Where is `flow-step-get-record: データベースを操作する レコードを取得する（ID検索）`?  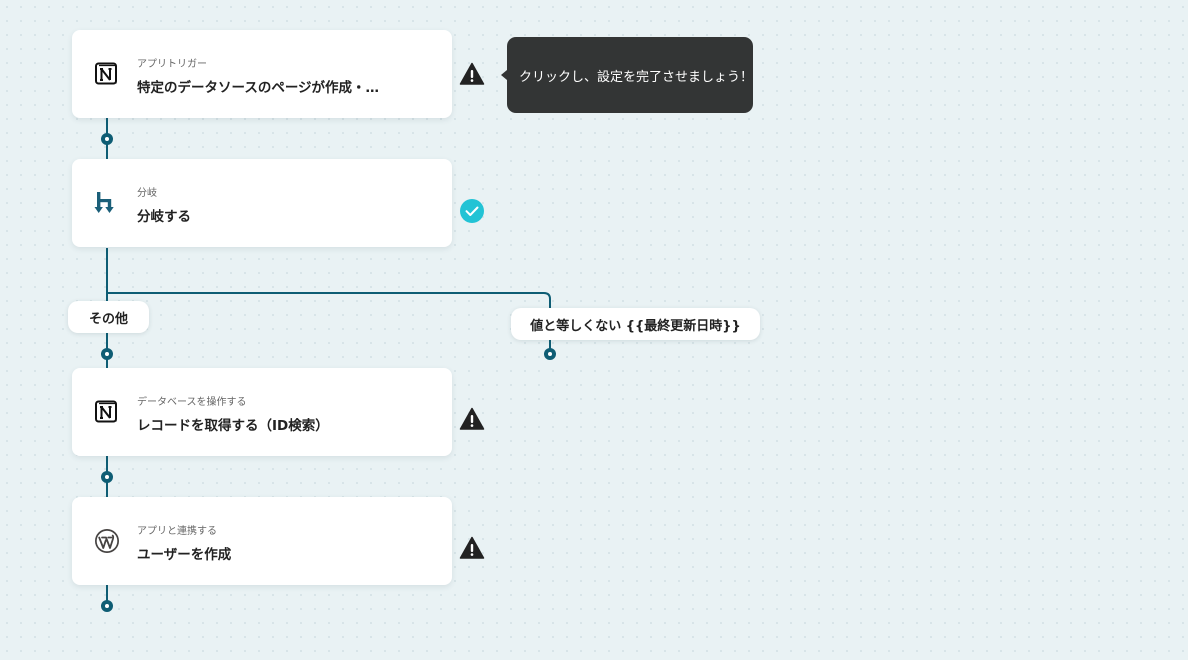 flow-step-get-record: データベースを操作する レコードを取得する（ID検索） is located at coordinates (262, 412).